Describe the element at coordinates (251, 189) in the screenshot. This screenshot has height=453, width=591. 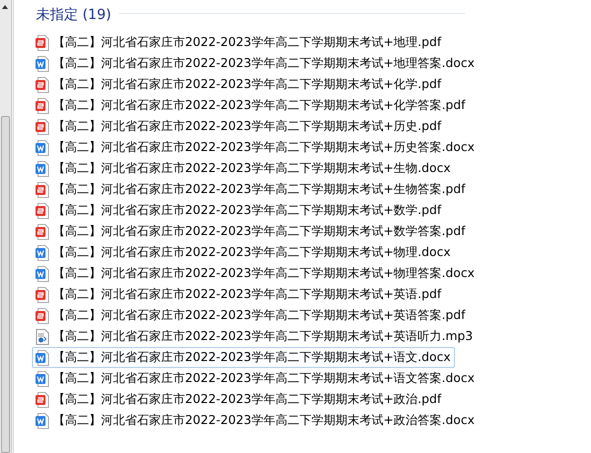
I see `file-item: 【高二】河北省石家庄市2022-2023学年高二下学期期末考试+生物答案.pdf` at that location.